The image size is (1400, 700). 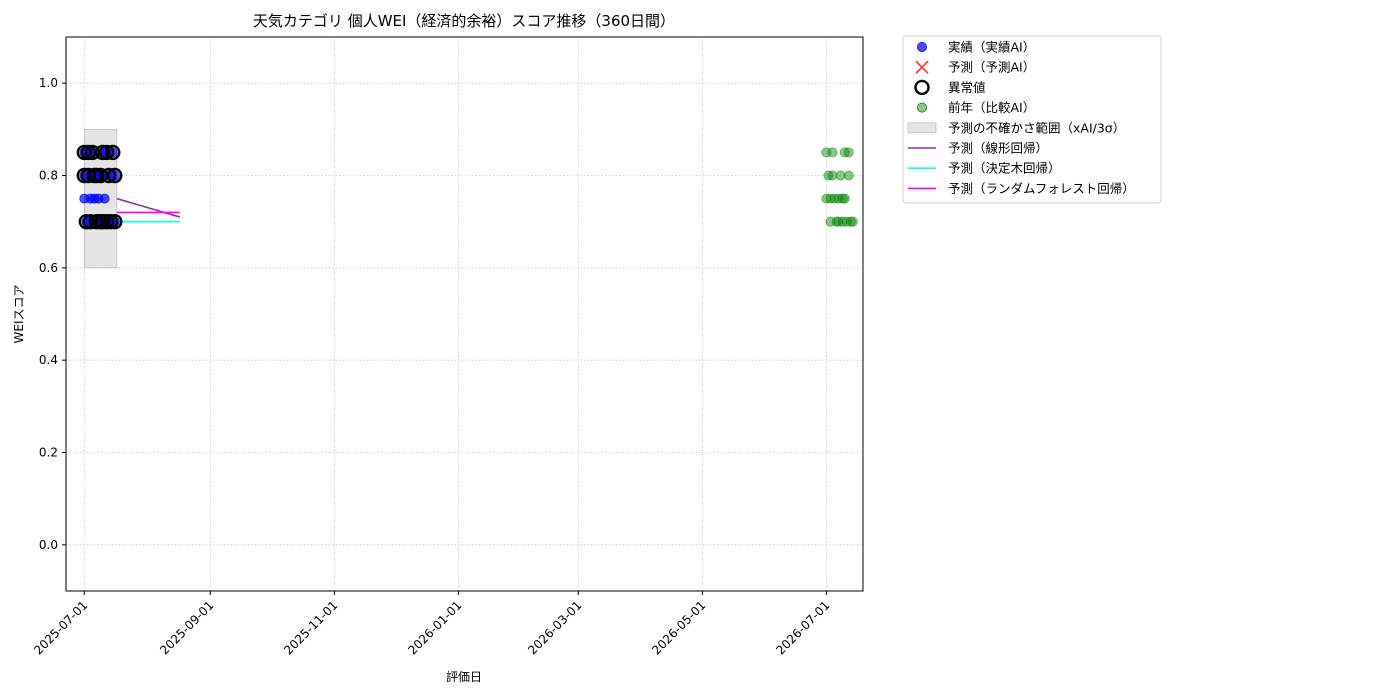 I want to click on y-tick-label: 1.0, so click(x=48, y=83).